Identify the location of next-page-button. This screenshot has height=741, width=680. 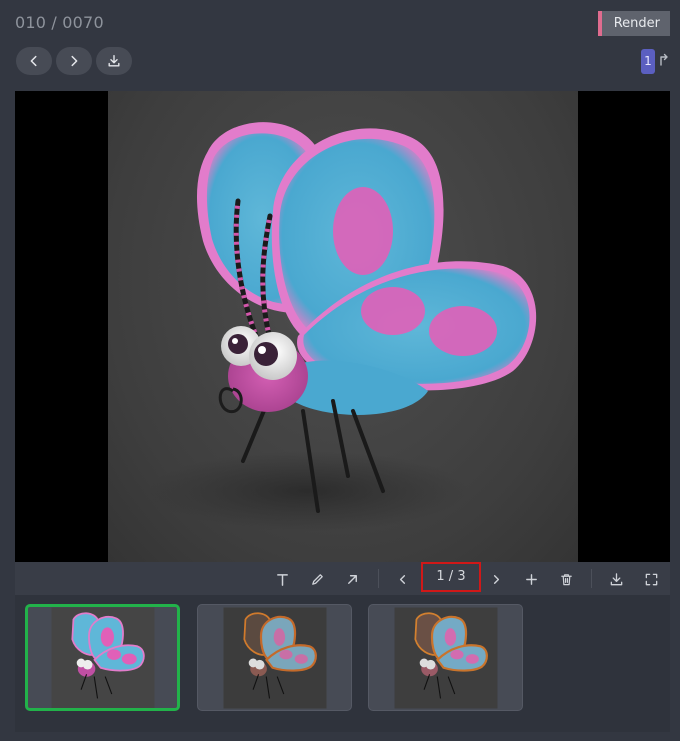
(496, 579).